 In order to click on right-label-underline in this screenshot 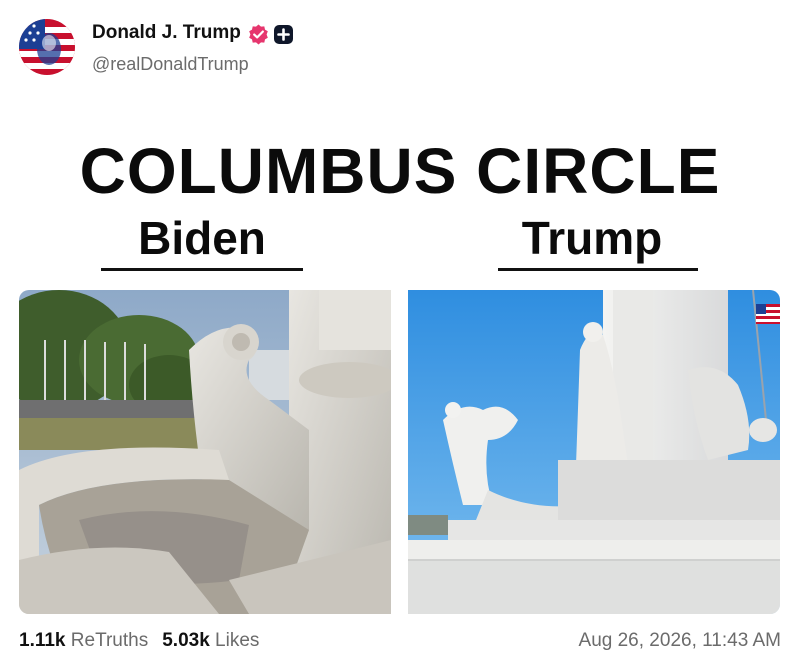, I will do `click(598, 269)`.